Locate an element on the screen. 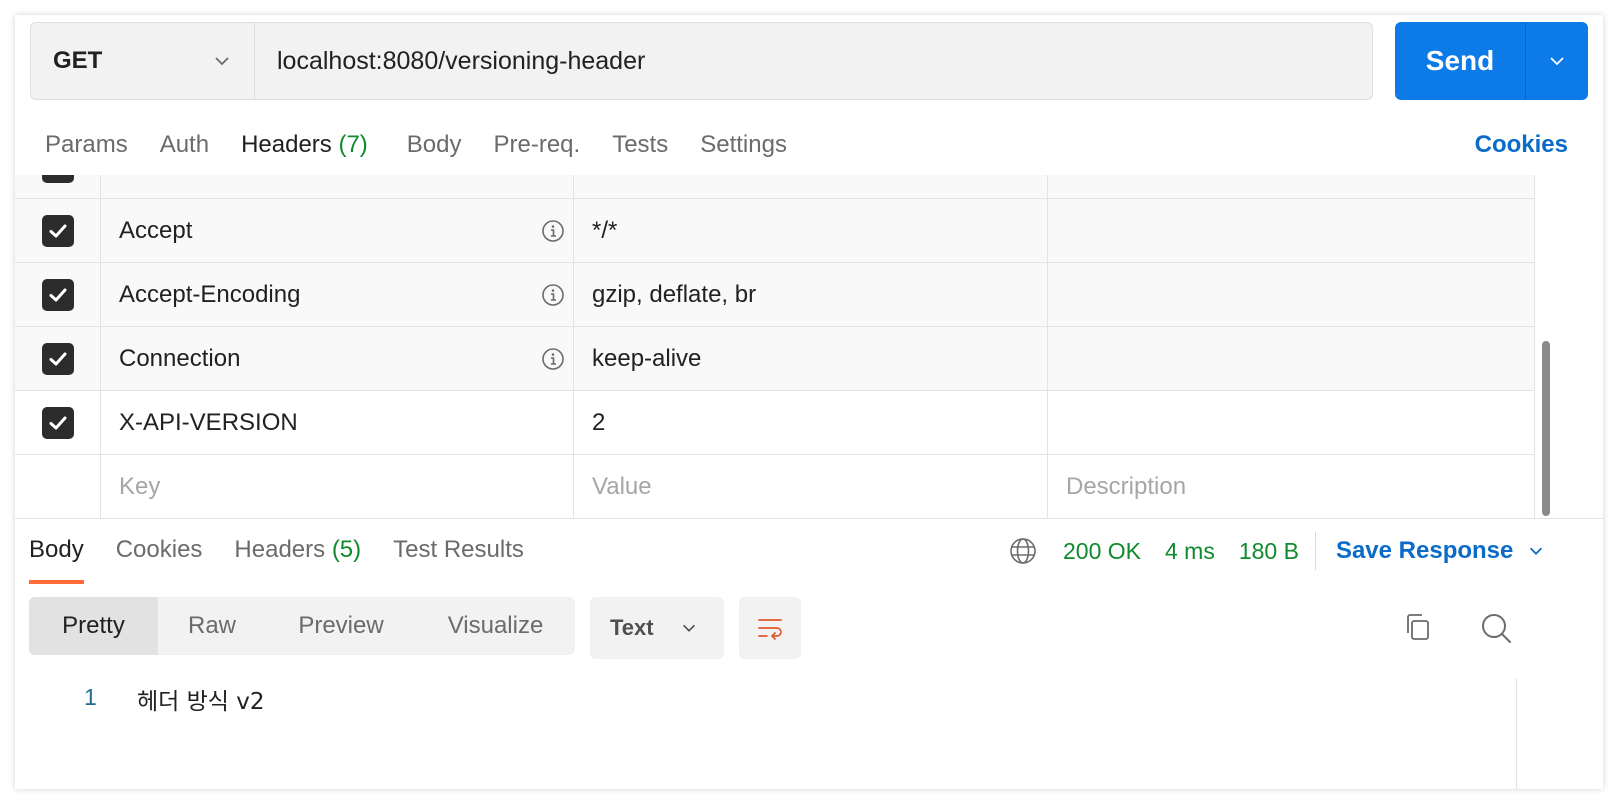  tab-test-results: Test Results is located at coordinates (458, 560).